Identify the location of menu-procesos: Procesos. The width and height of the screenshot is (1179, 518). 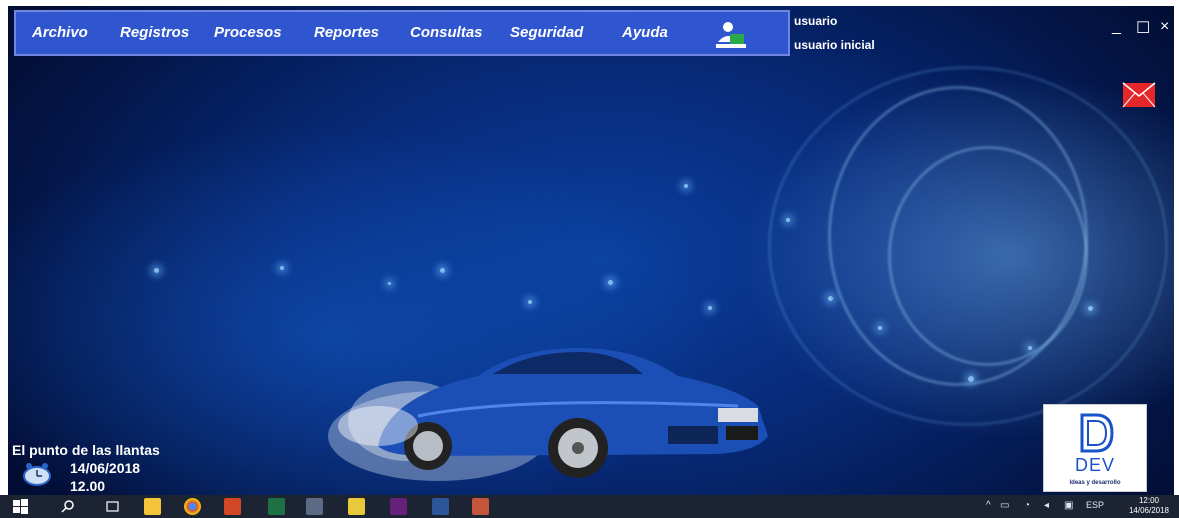
(248, 32).